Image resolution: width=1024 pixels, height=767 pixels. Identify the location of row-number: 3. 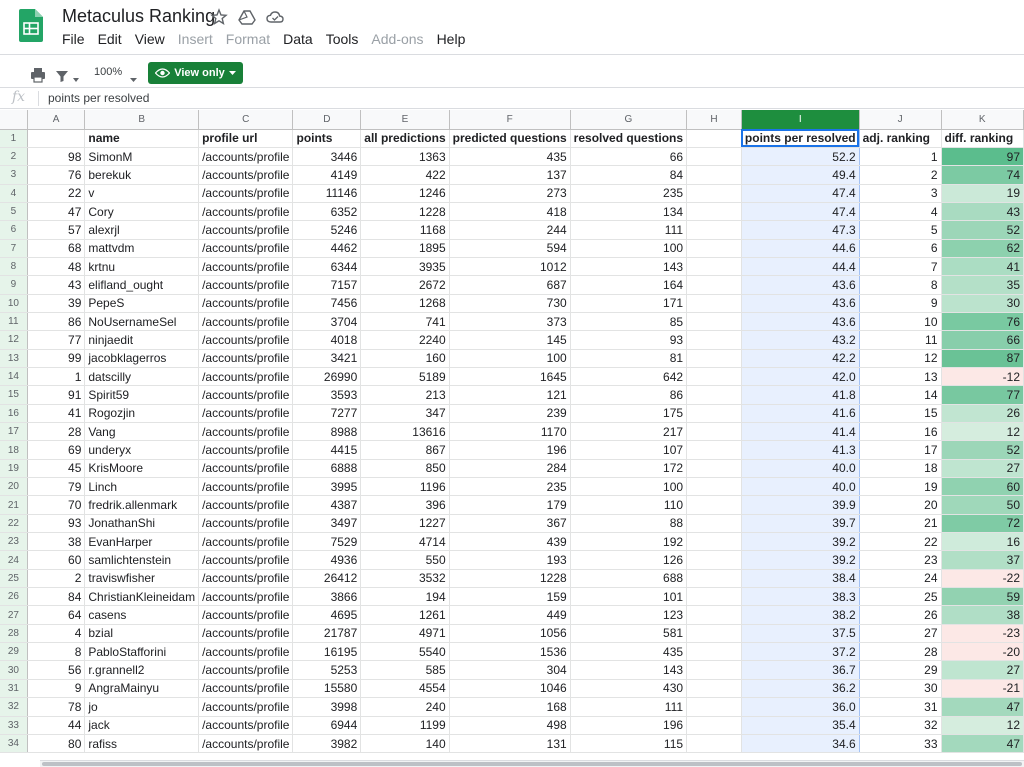
(14, 175).